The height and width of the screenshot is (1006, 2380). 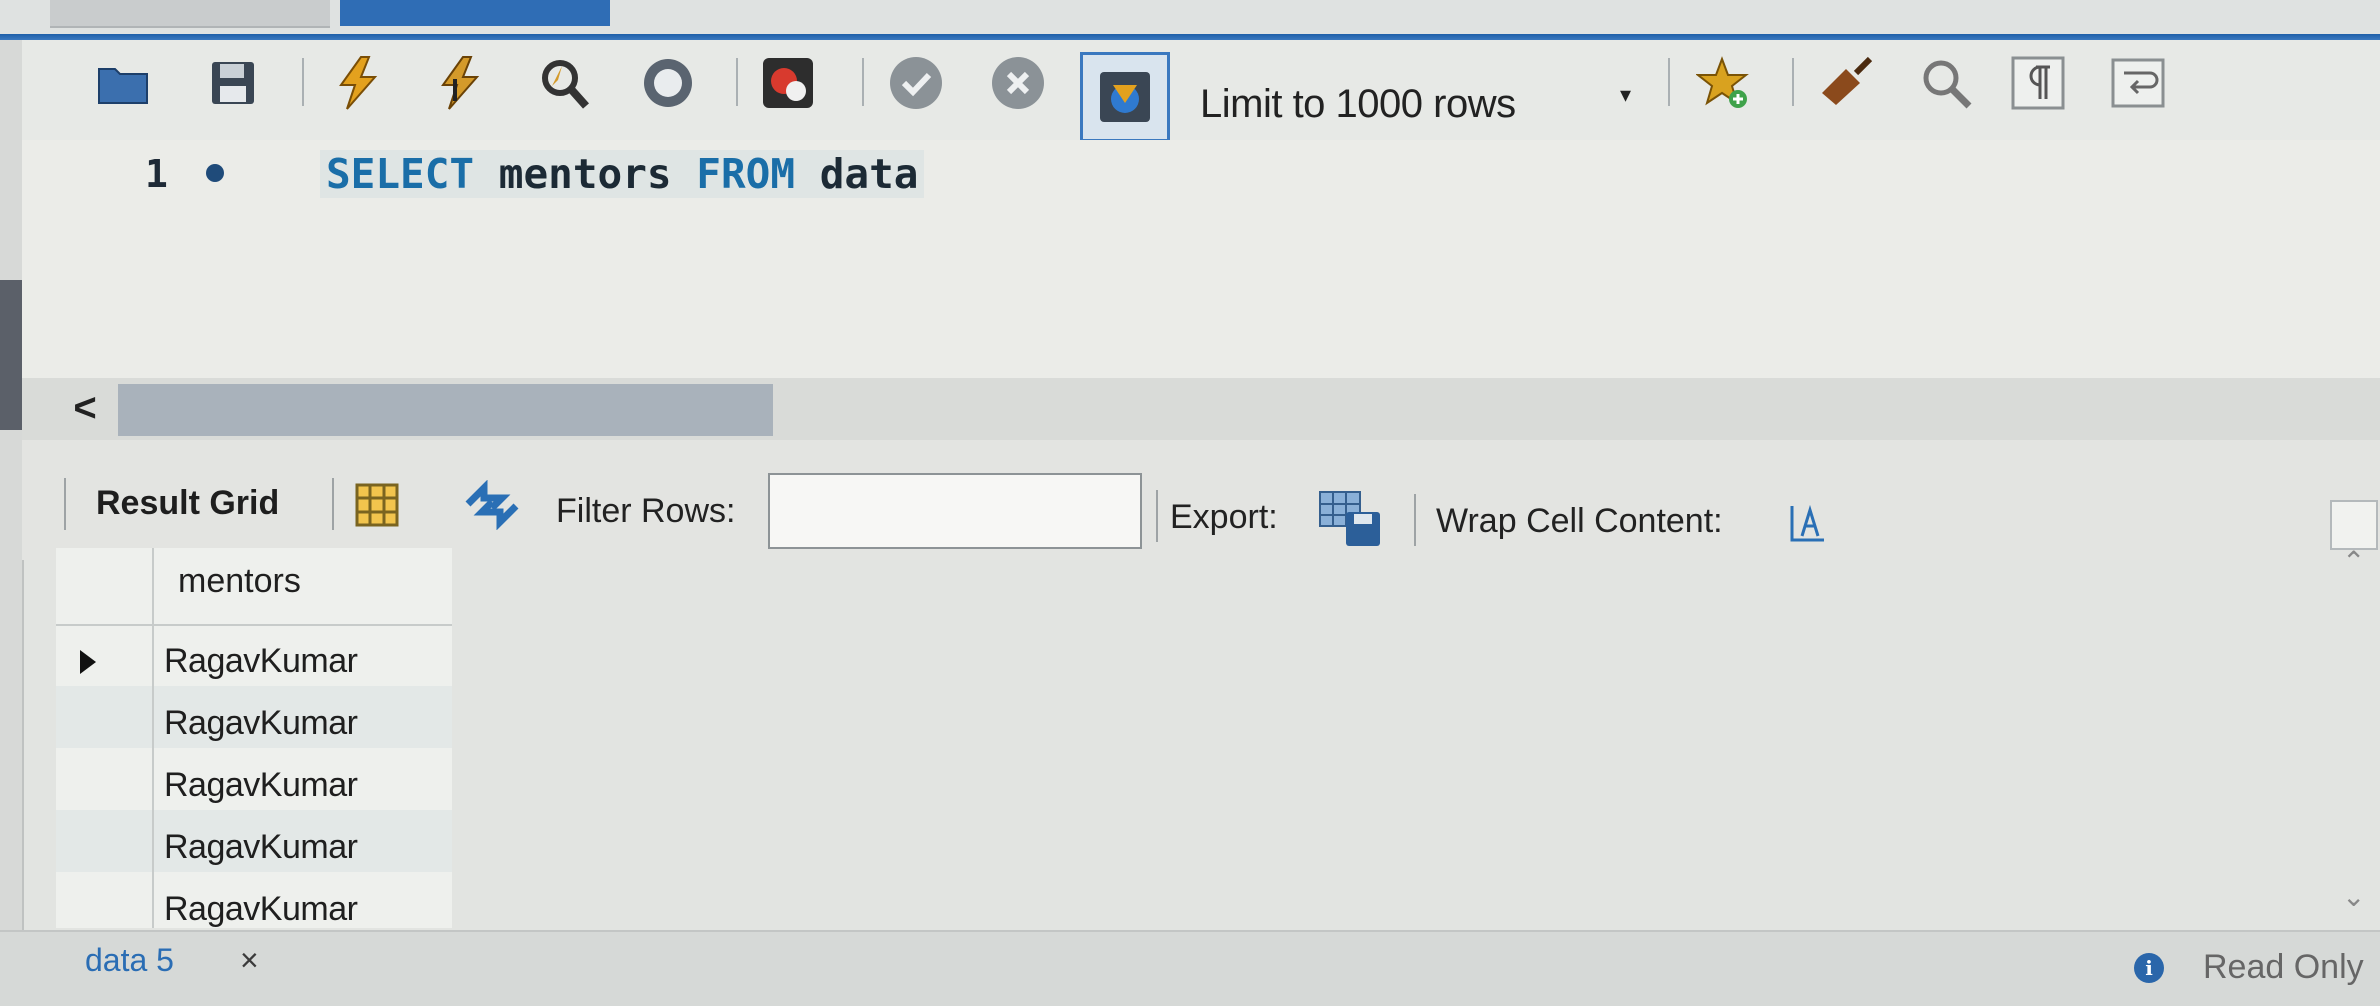 What do you see at coordinates (88, 662) in the screenshot?
I see `current-row-arrow-icon` at bounding box center [88, 662].